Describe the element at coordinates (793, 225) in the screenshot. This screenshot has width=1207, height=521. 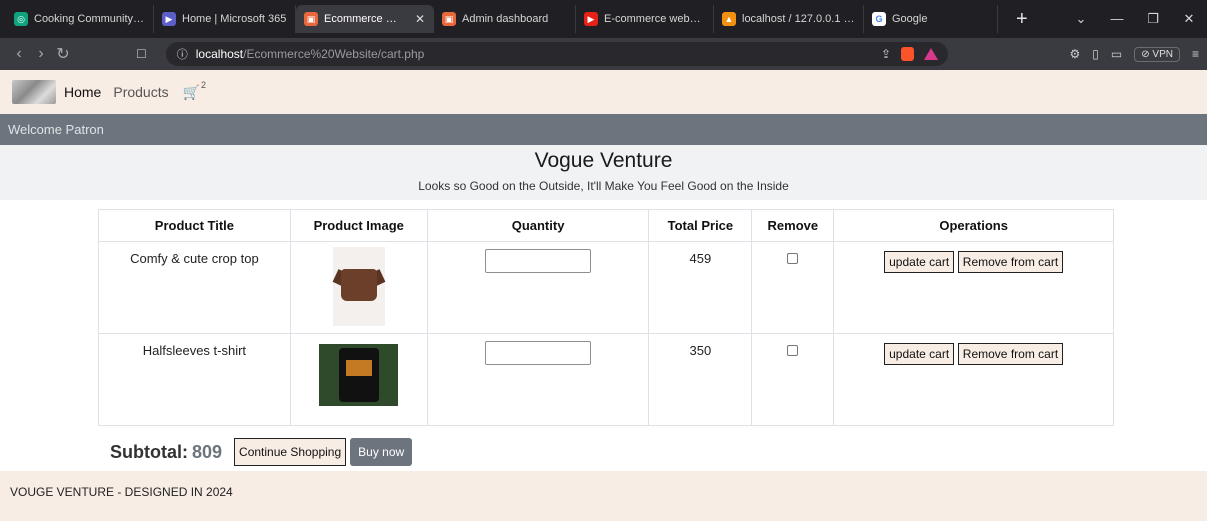
I see `column-header: Remove` at that location.